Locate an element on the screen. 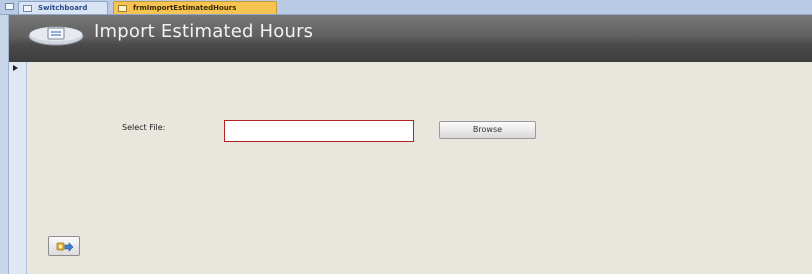 This screenshot has width=812, height=274. window-left-edge is located at coordinates (4, 144).